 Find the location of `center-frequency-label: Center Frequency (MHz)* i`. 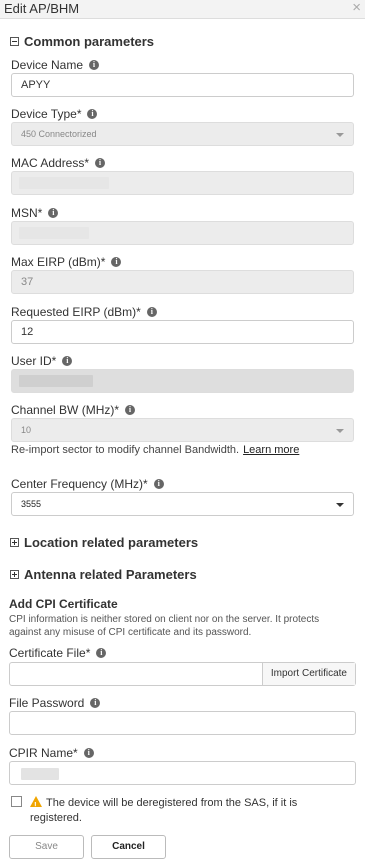

center-frequency-label: Center Frequency (MHz)* i is located at coordinates (87, 484).